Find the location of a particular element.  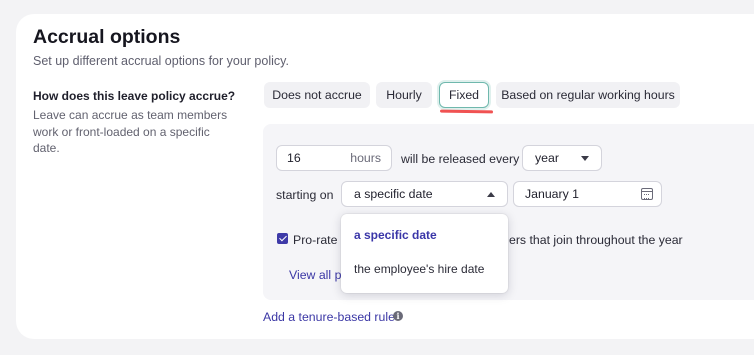

hours-amount-input: 16 hours is located at coordinates (334, 158).